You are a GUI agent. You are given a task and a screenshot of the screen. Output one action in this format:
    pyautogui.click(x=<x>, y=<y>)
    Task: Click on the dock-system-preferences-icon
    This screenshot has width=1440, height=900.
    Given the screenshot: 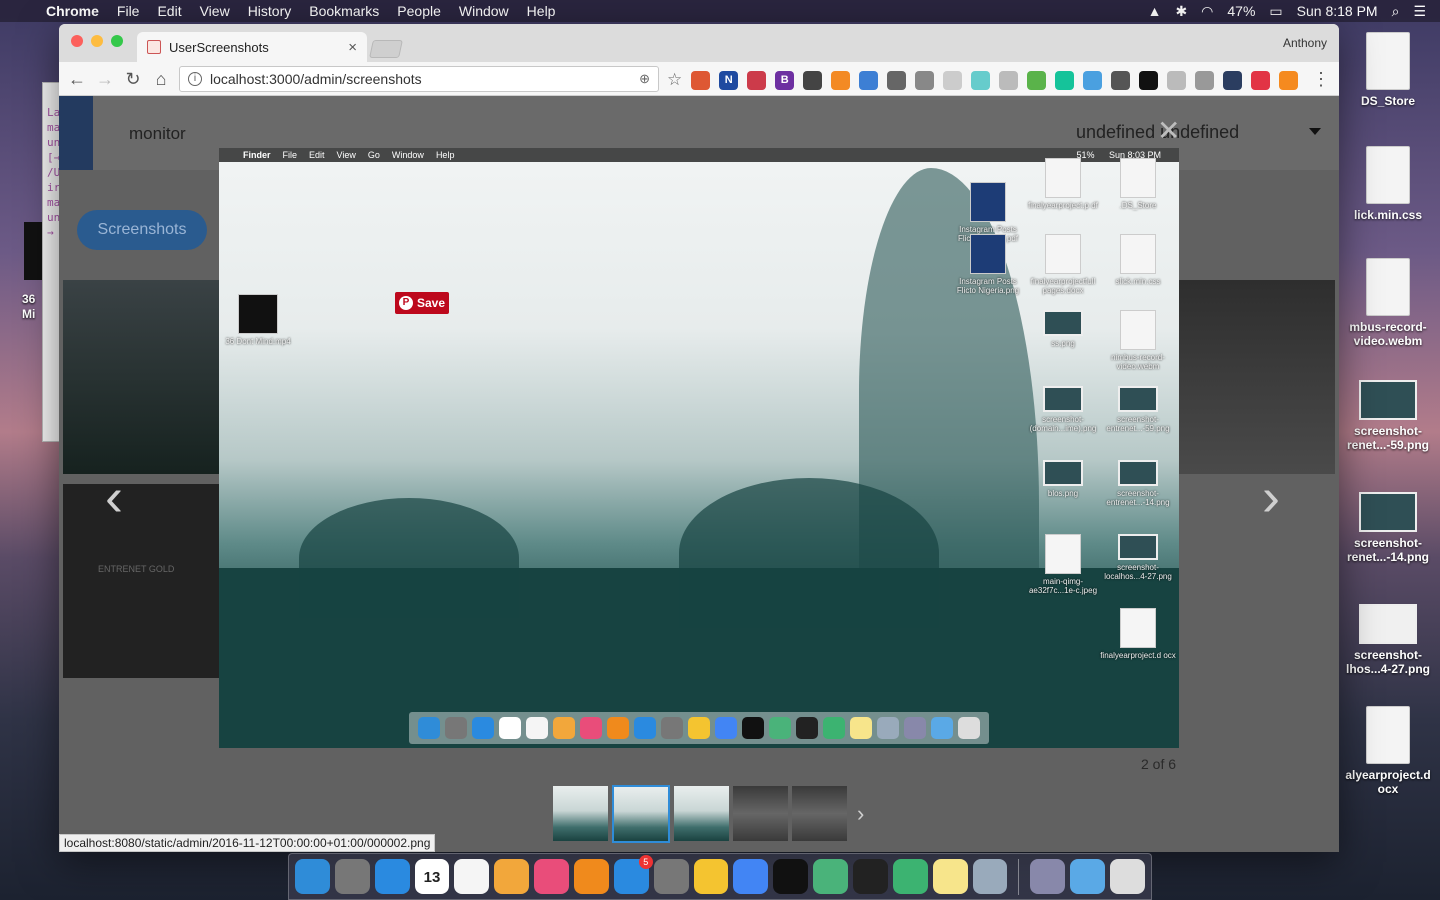 What is the action you would take?
    pyautogui.click(x=671, y=876)
    